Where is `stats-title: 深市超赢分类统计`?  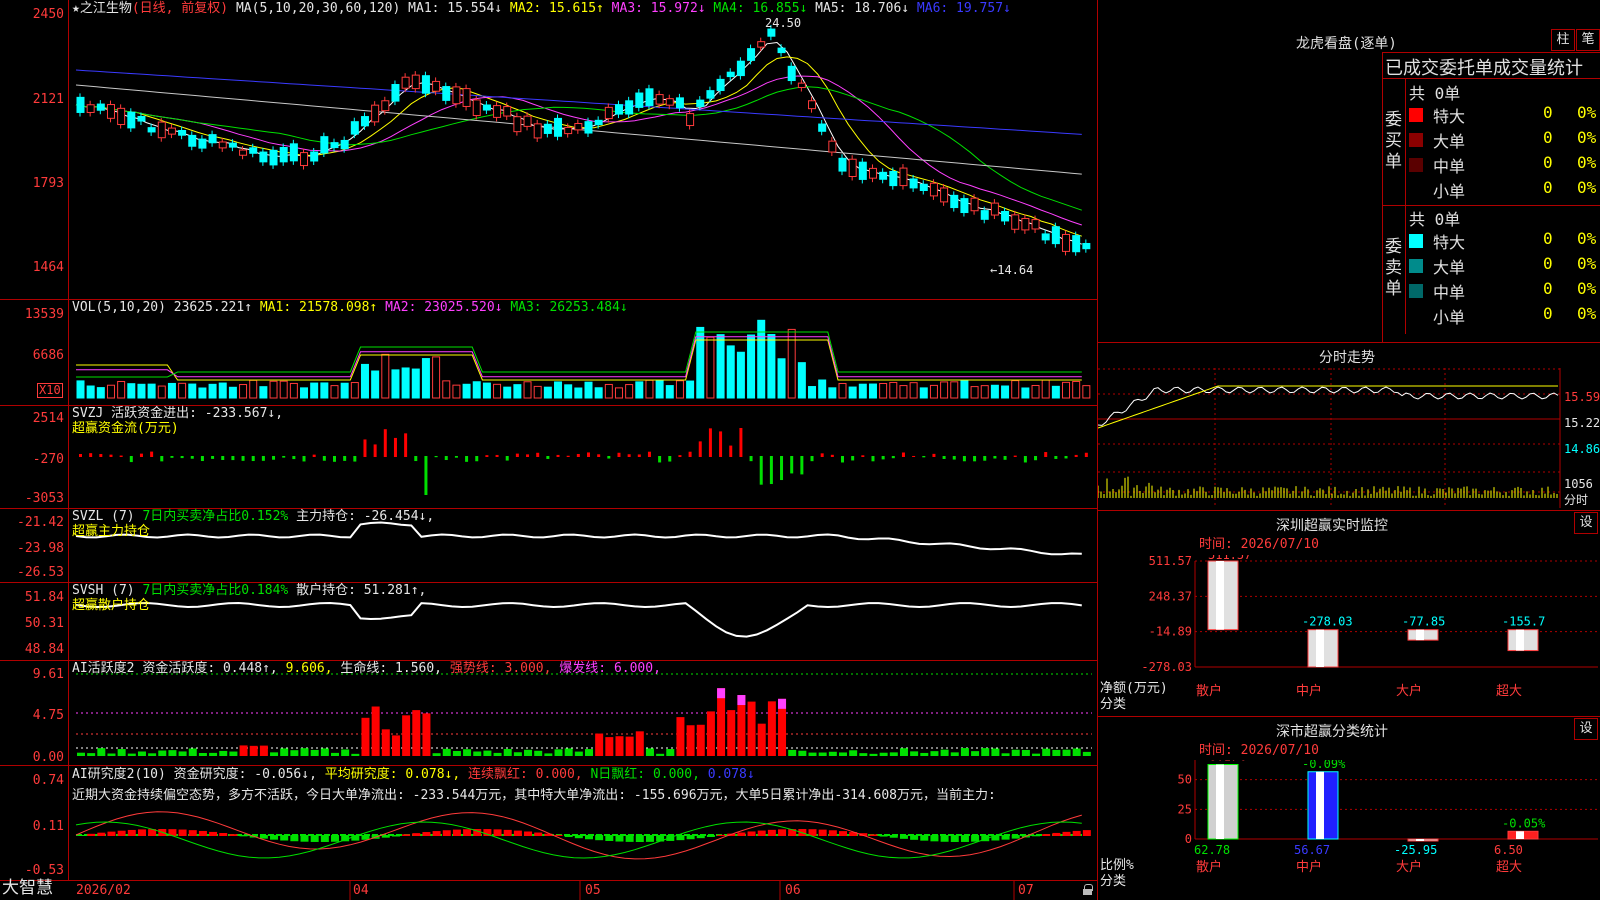 stats-title: 深市超赢分类统计 is located at coordinates (1332, 732).